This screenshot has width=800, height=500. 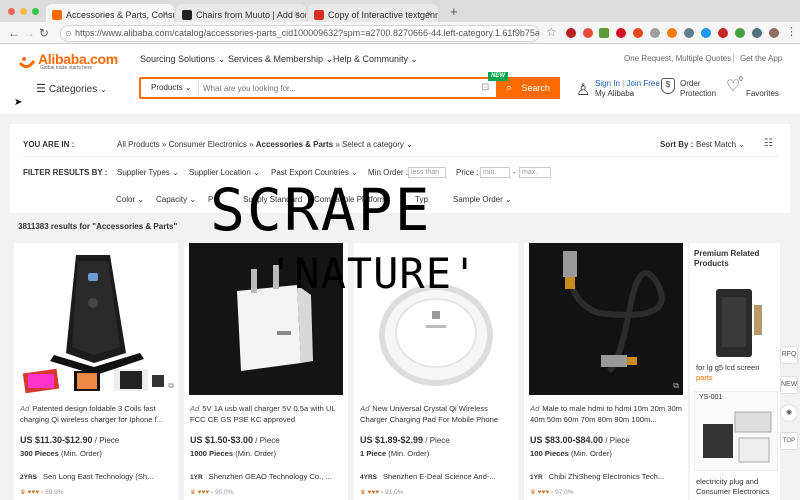 What do you see at coordinates (383, 15) in the screenshot?
I see `tab-title: Copy of Interactive textgenmi` at bounding box center [383, 15].